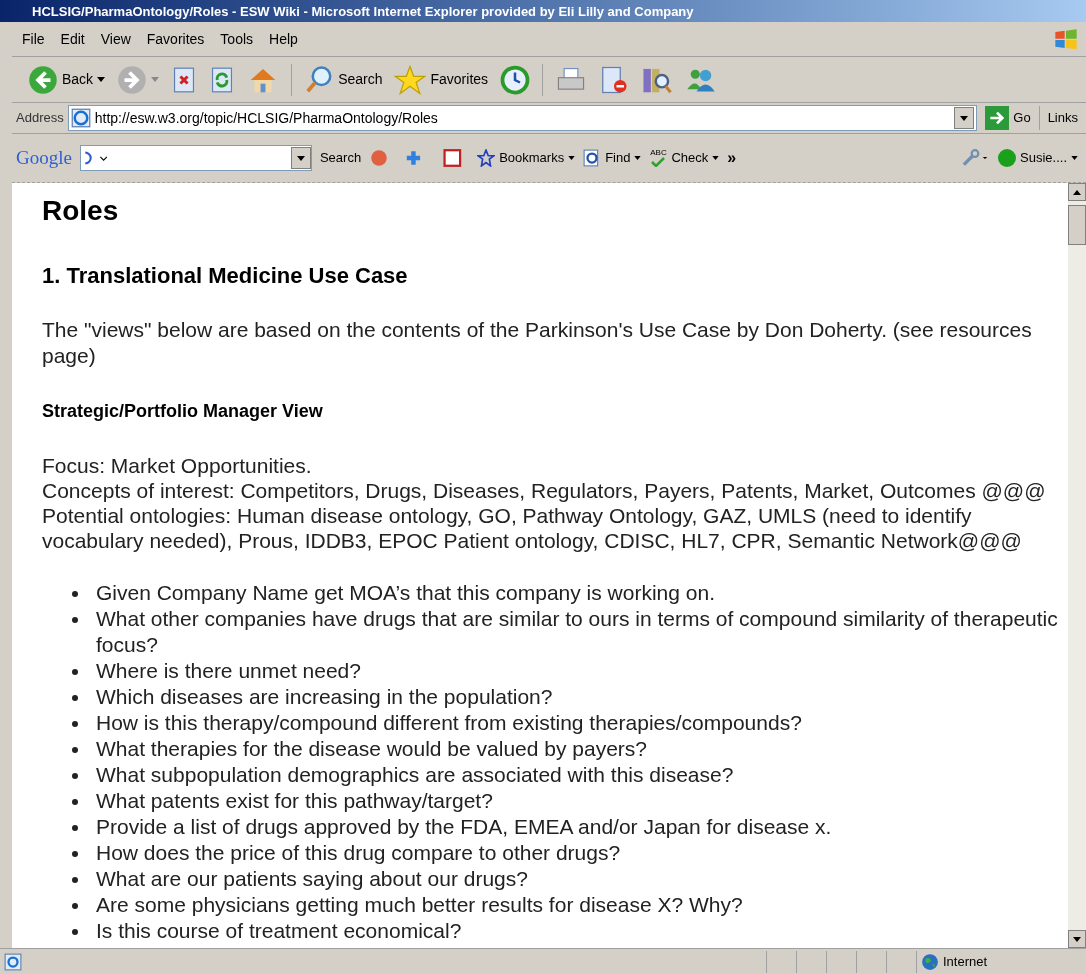 This screenshot has height=974, width=1086. What do you see at coordinates (415, 775) in the screenshot?
I see `list-item: What subpopulation demographics are associated with this disease?` at bounding box center [415, 775].